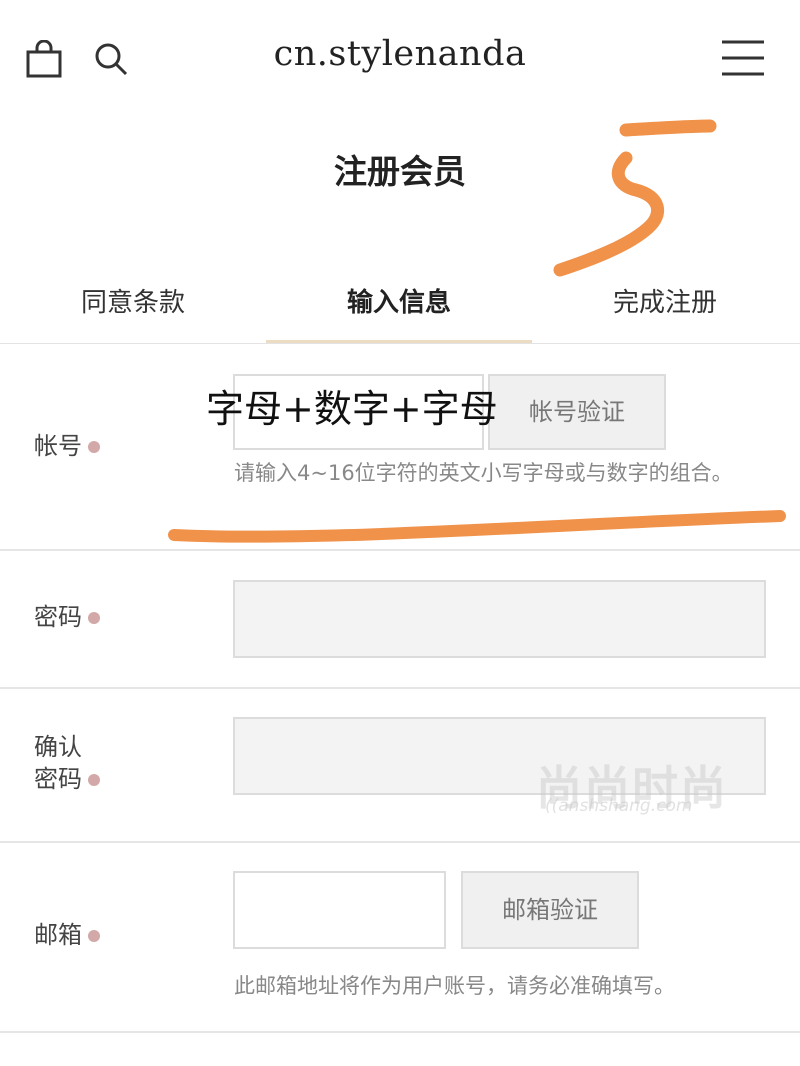 The height and width of the screenshot is (1066, 800). I want to click on email-label: 邮箱, so click(67, 935).